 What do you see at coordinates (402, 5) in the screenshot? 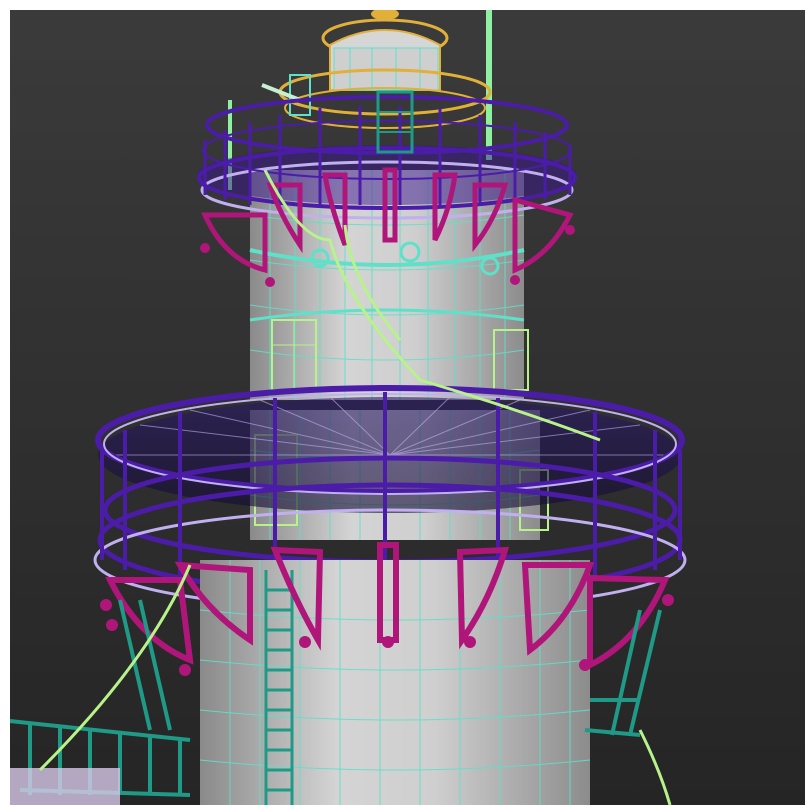
I see `frame-border-top` at bounding box center [402, 5].